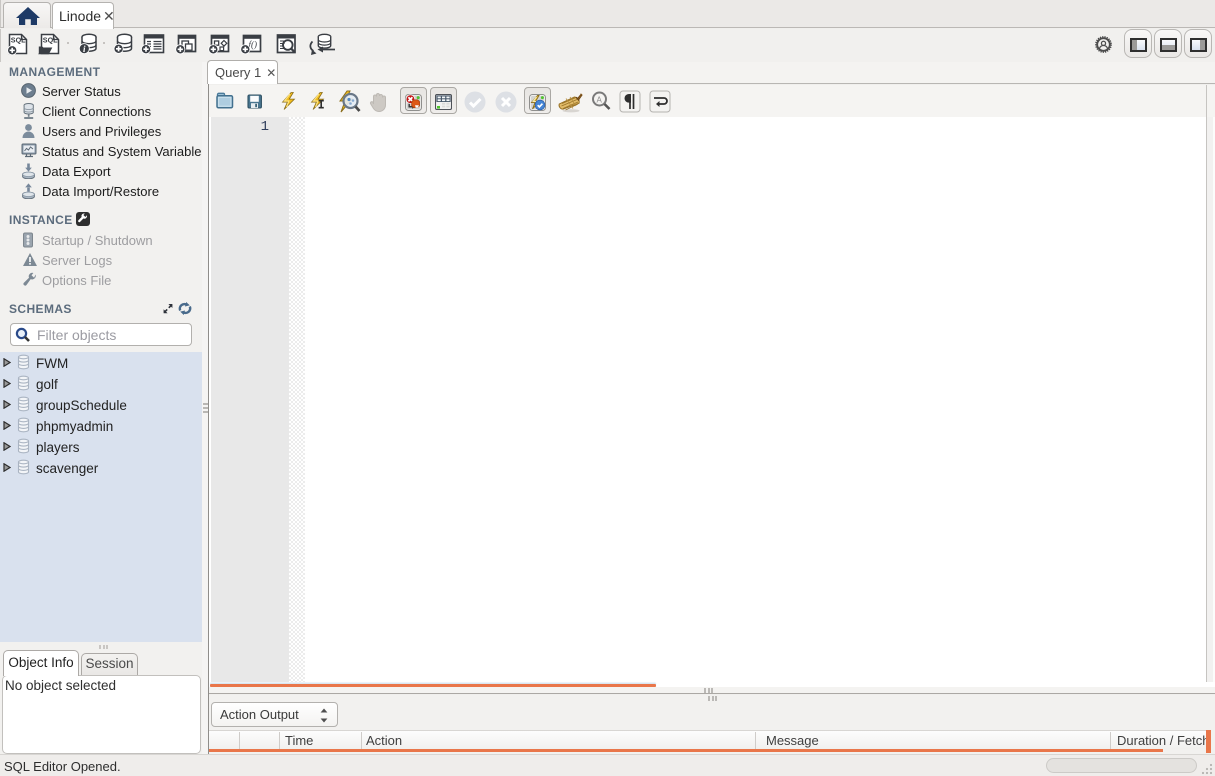 This screenshot has width=1215, height=776. Describe the element at coordinates (600, 100) in the screenshot. I see `svg-text: A` at that location.